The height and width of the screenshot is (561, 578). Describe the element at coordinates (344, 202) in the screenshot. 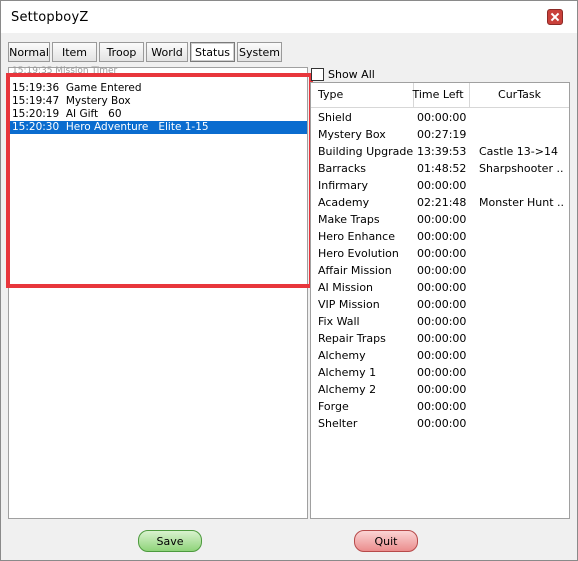

I see `cell-type: Academy` at that location.